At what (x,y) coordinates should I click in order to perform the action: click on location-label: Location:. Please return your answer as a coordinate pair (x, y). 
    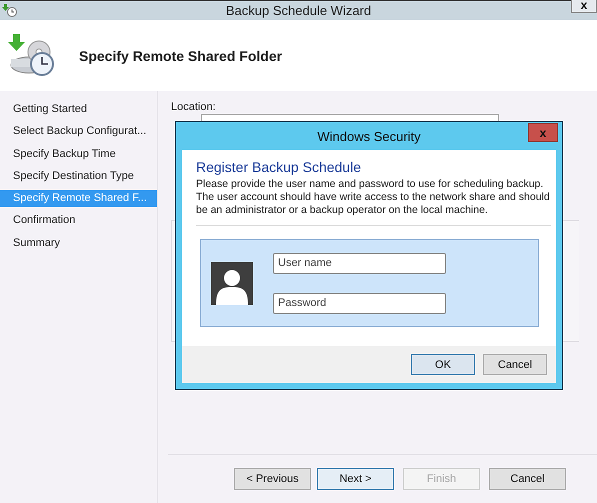
    Looking at the image, I should click on (194, 107).